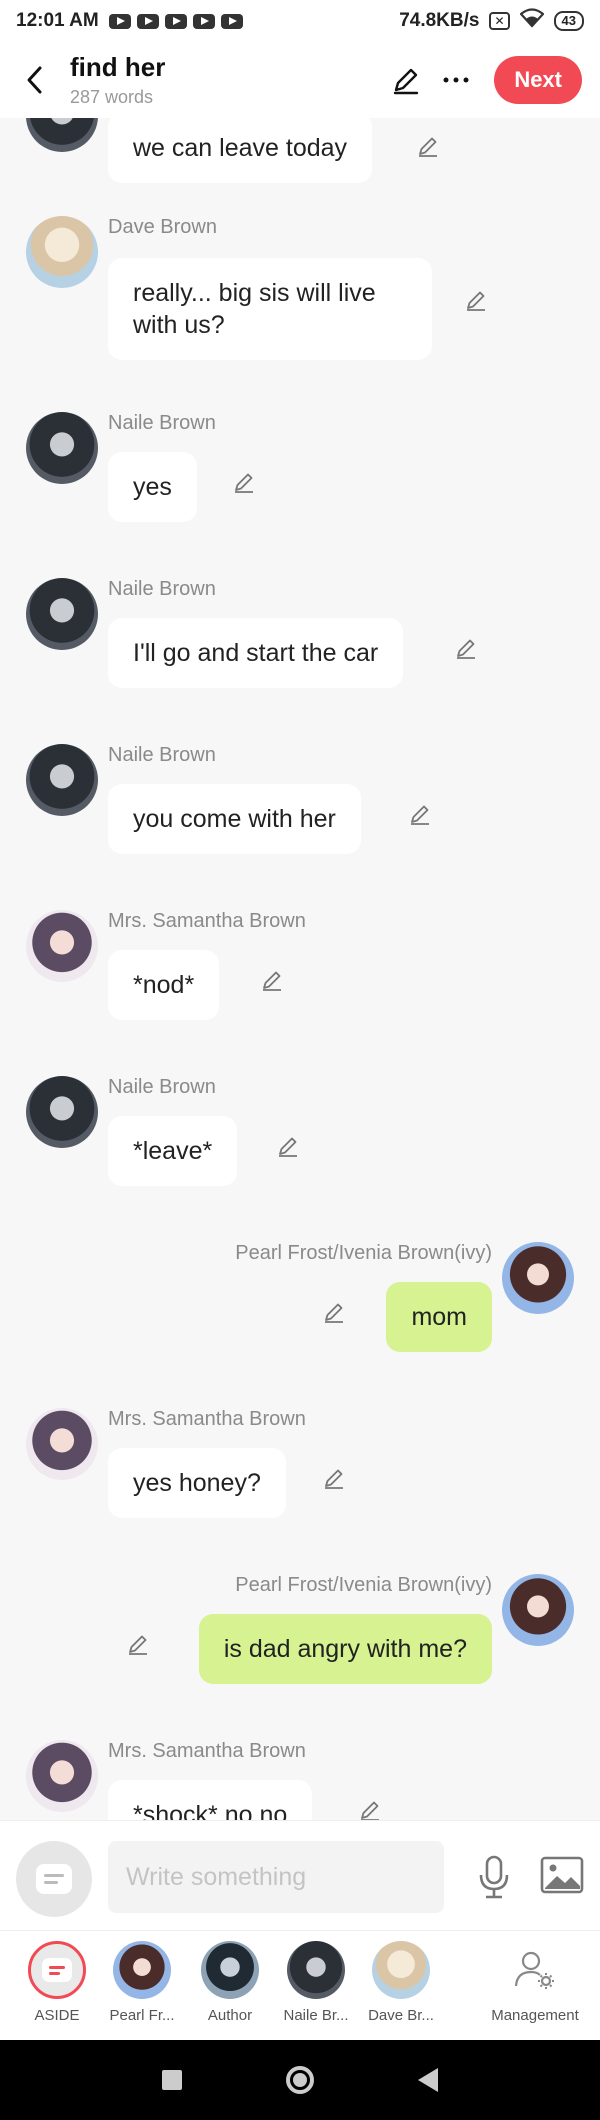 Image resolution: width=600 pixels, height=2120 pixels. What do you see at coordinates (234, 819) in the screenshot?
I see `message-bubble: you come with her` at bounding box center [234, 819].